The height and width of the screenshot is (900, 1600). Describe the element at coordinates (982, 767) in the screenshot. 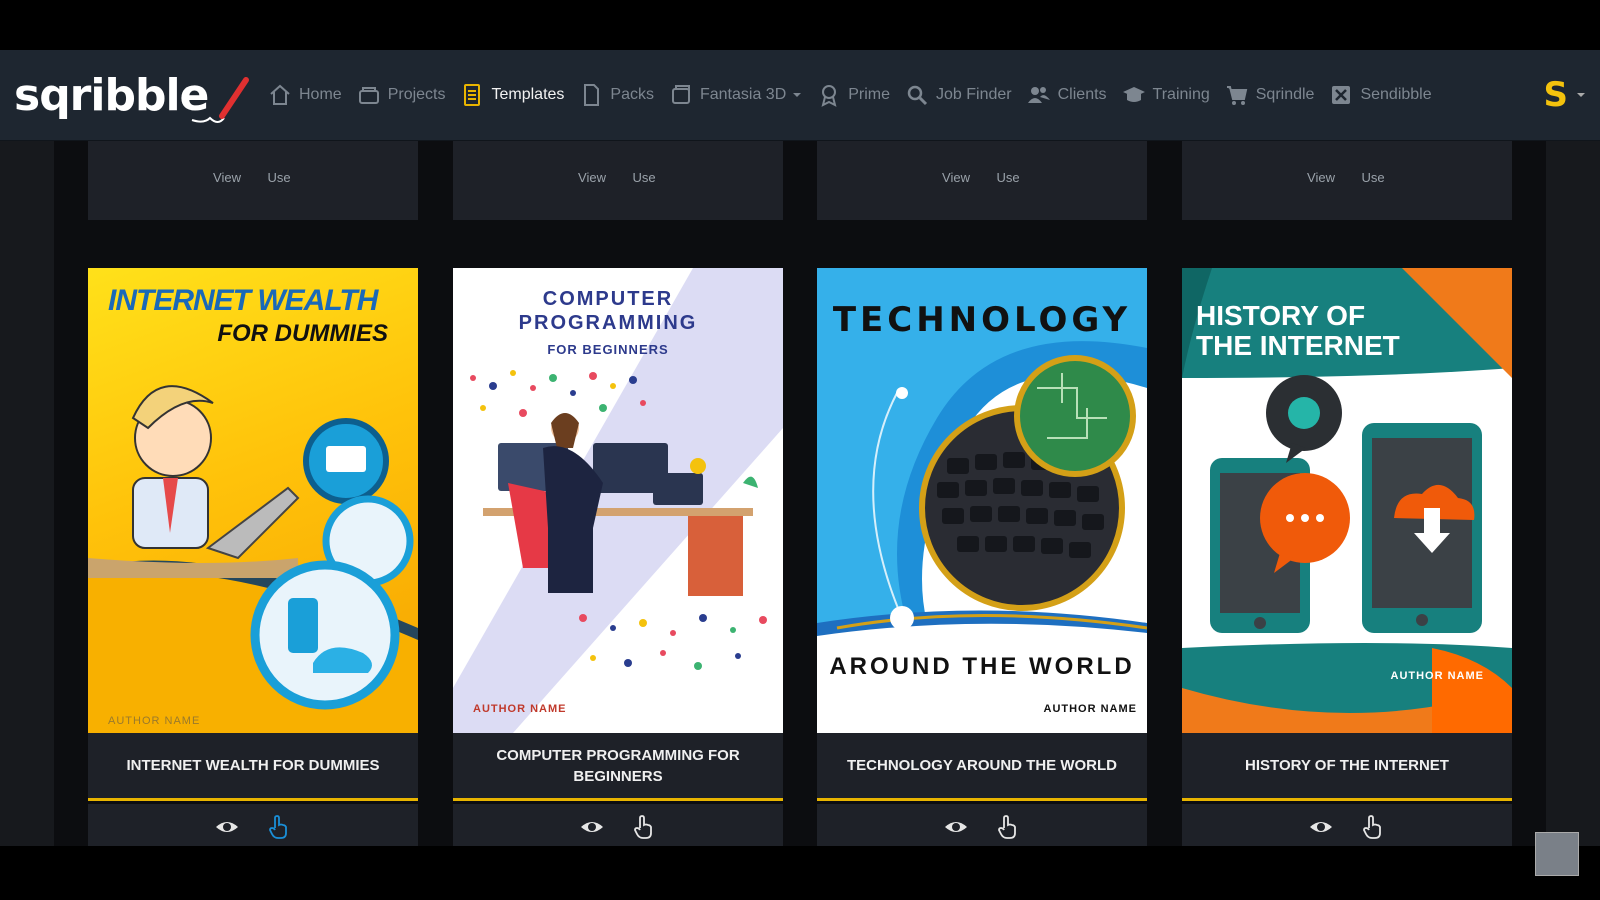

I see `template-title: TECHNOLOGY AROUND THE WORLD` at that location.